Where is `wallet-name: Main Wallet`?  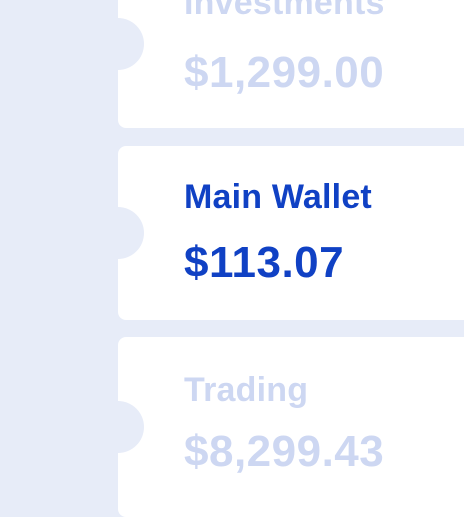 wallet-name: Main Wallet is located at coordinates (278, 197).